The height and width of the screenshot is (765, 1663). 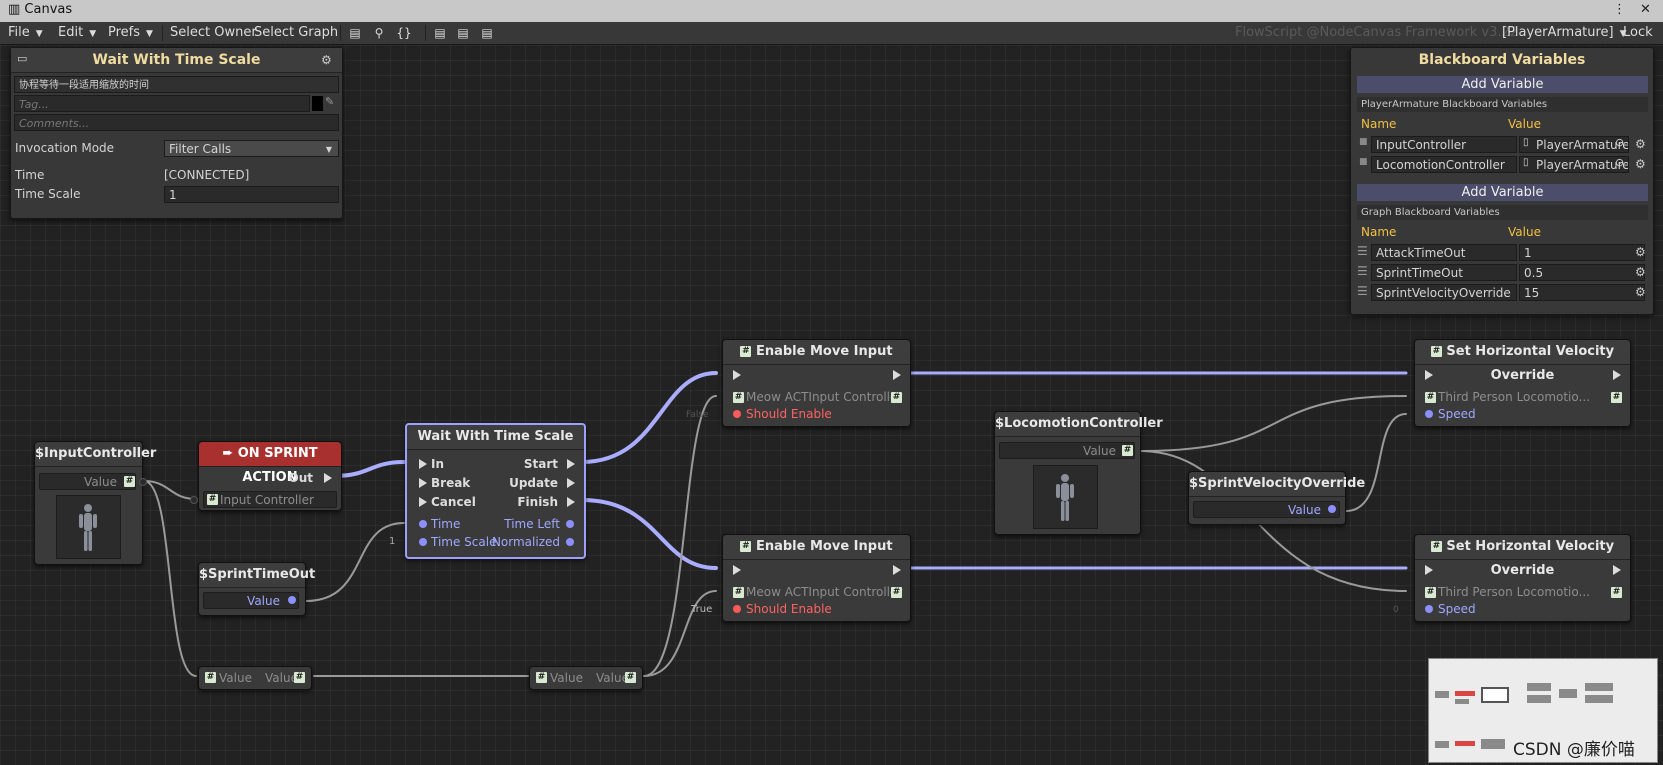 What do you see at coordinates (1379, 124) in the screenshot?
I see `name-column-header: Name` at bounding box center [1379, 124].